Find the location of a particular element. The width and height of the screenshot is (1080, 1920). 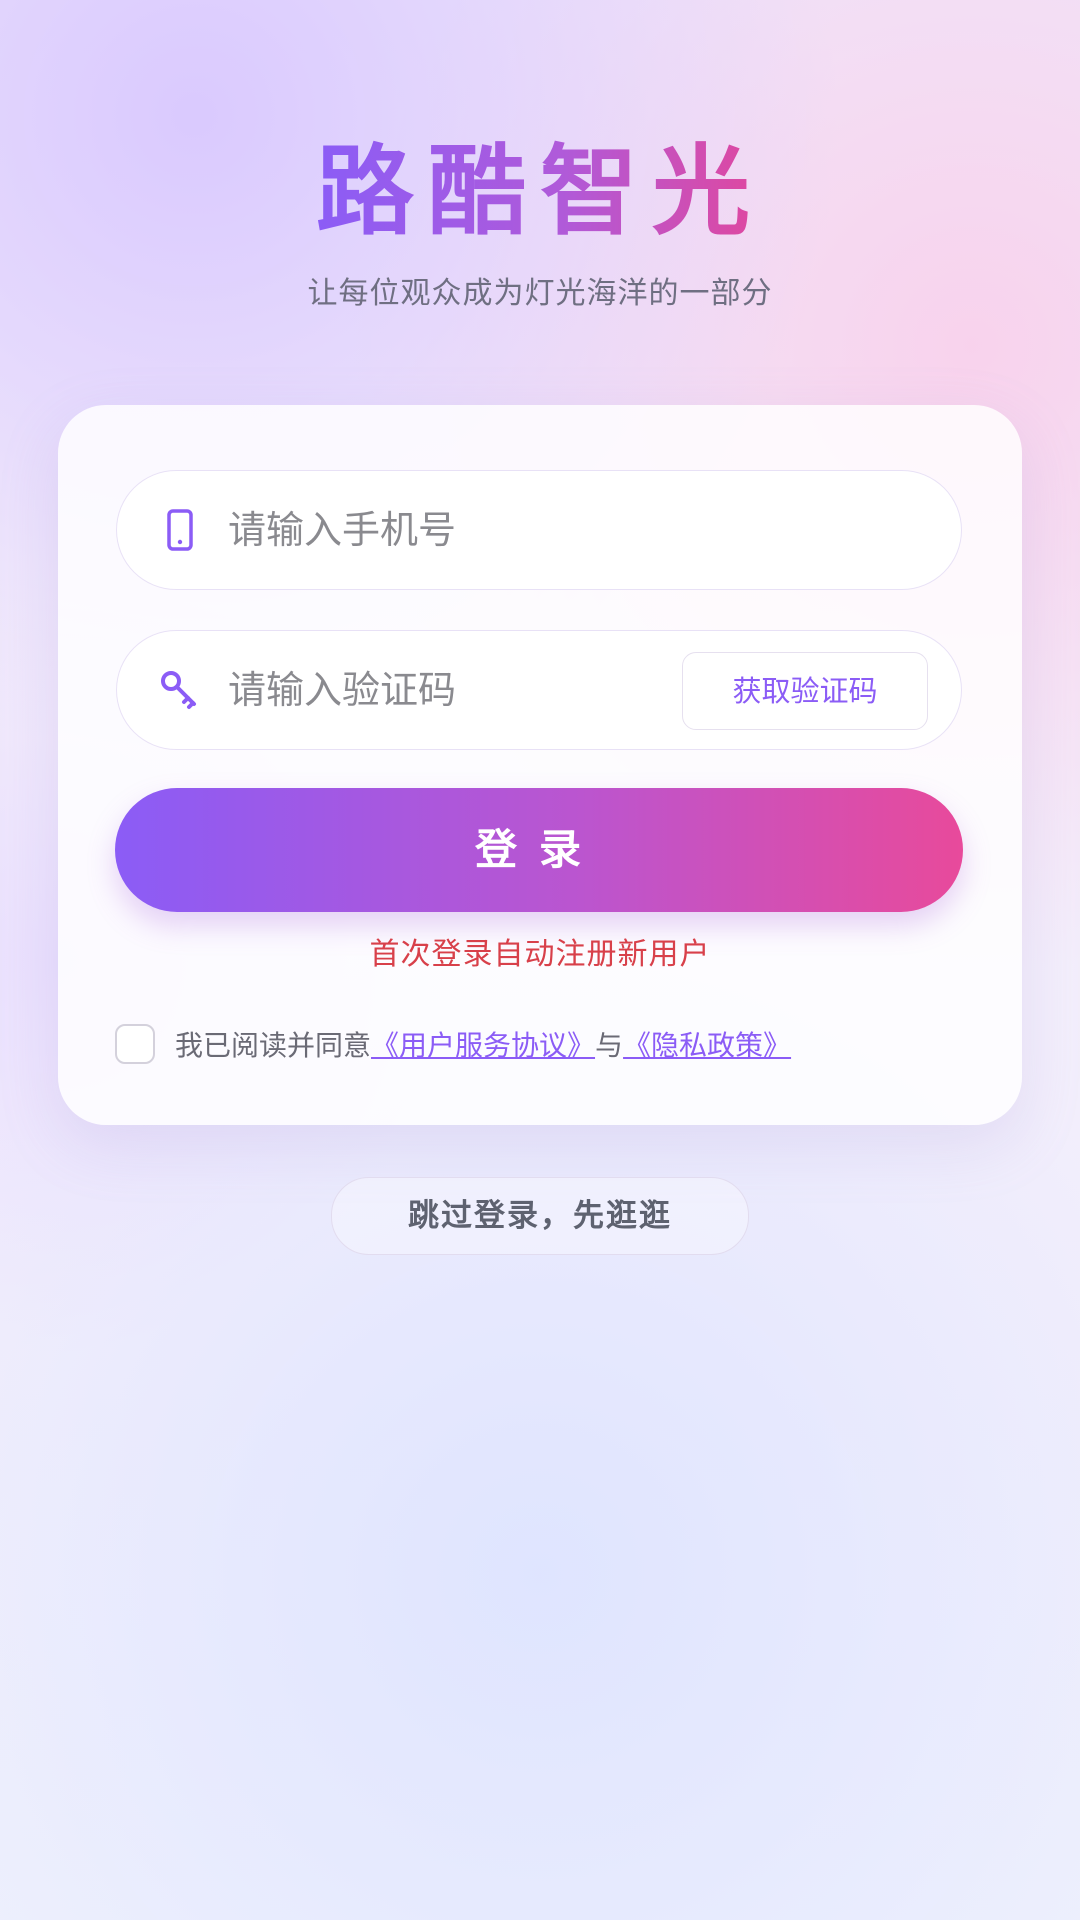

login-button: 登录 is located at coordinates (539, 850).